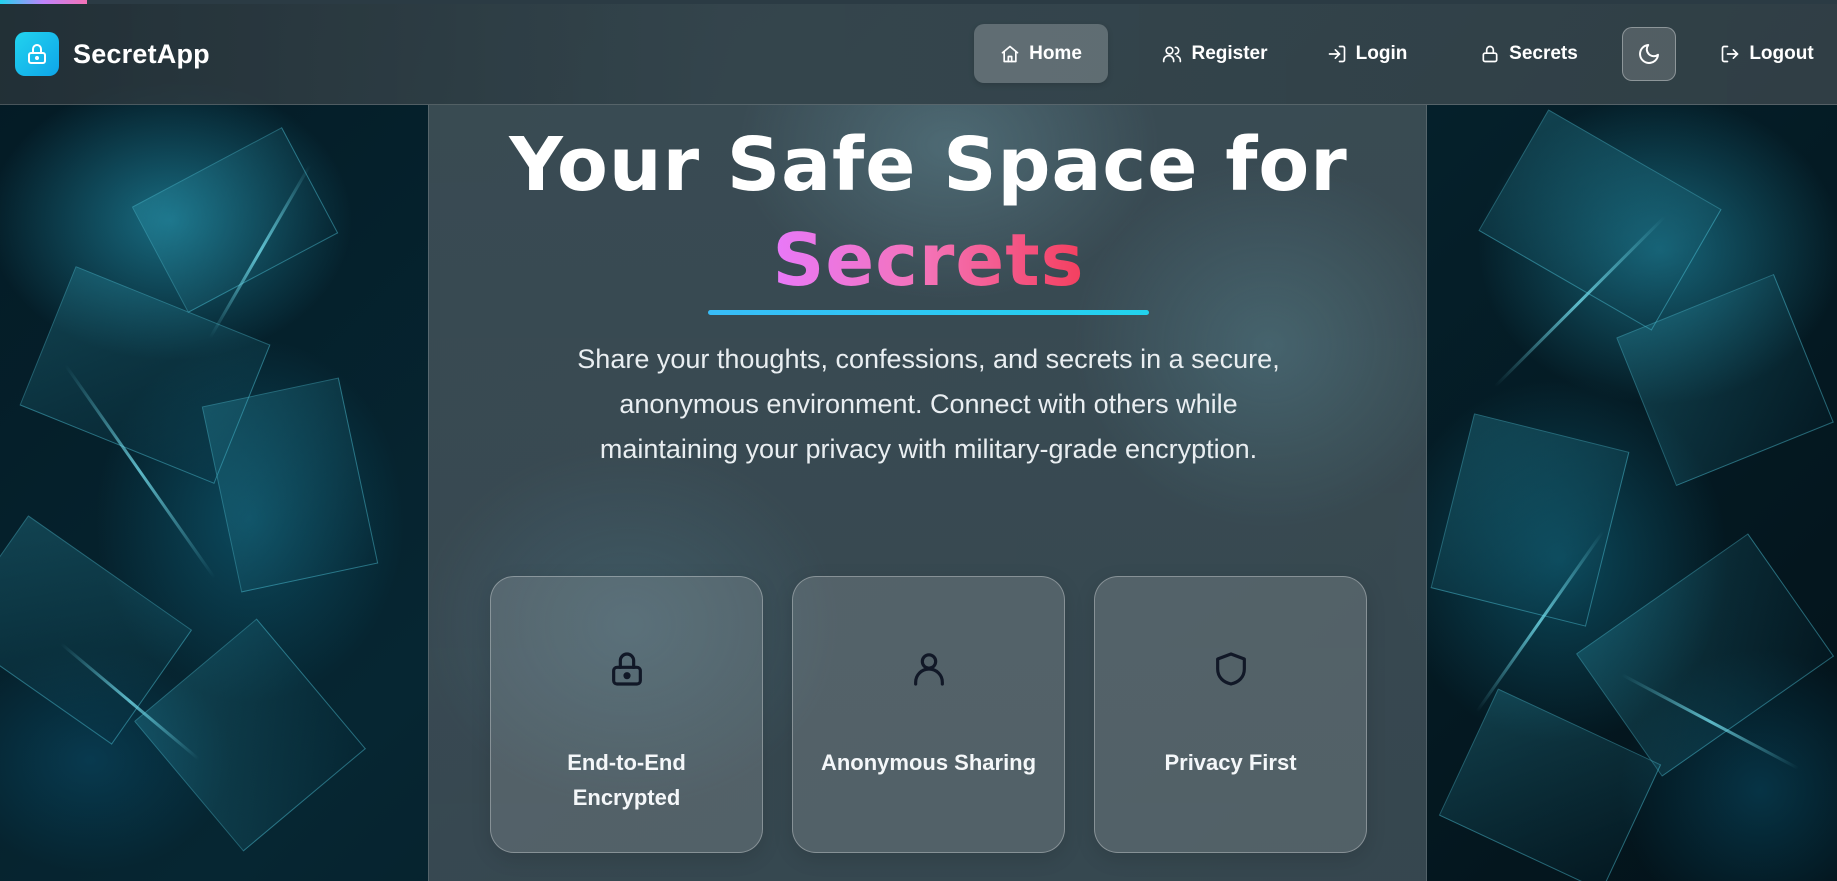  What do you see at coordinates (1055, 53) in the screenshot?
I see `nav-home-label: Home` at bounding box center [1055, 53].